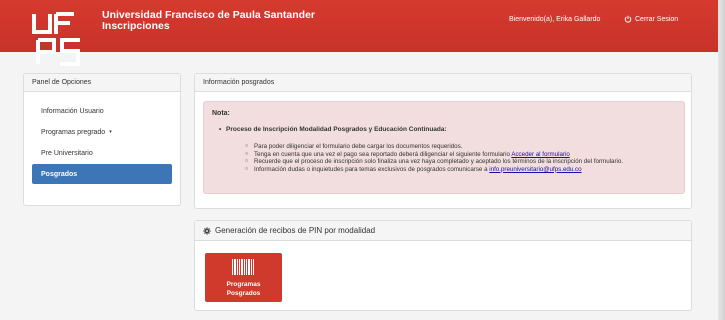 The image size is (725, 320). Describe the element at coordinates (657, 19) in the screenshot. I see `logout-label: Cerrar Sesion` at that location.